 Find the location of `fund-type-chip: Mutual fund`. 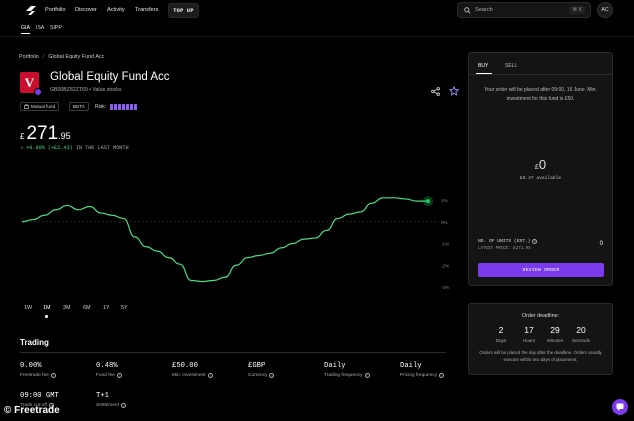

fund-type-chip: Mutual fund is located at coordinates (40, 106).